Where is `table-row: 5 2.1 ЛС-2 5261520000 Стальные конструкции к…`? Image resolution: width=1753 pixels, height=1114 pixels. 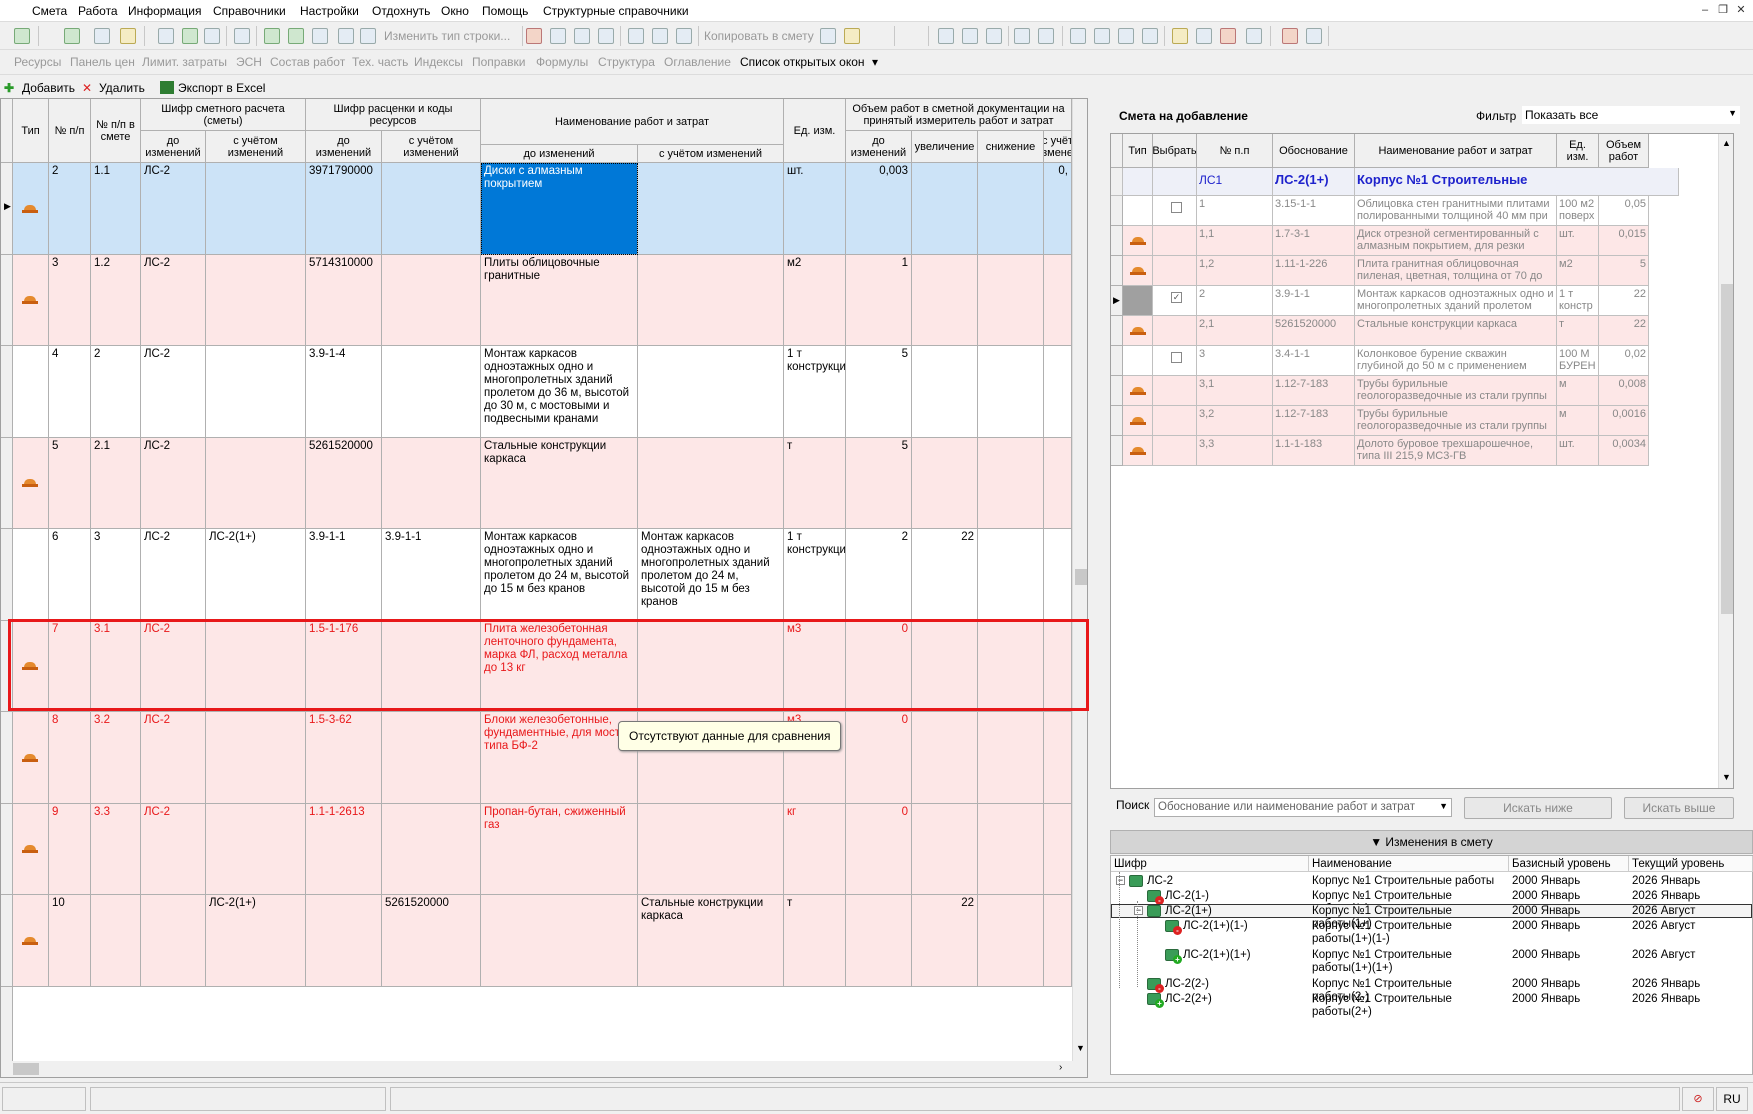
table-row: 5 2.1 ЛС-2 5261520000 Стальные конструкции к… is located at coordinates (536, 483).